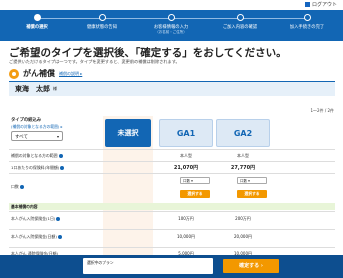 The image size is (343, 278). Describe the element at coordinates (172, 206) in the screenshot. I see `section-header: 基本補償の内容` at that location.